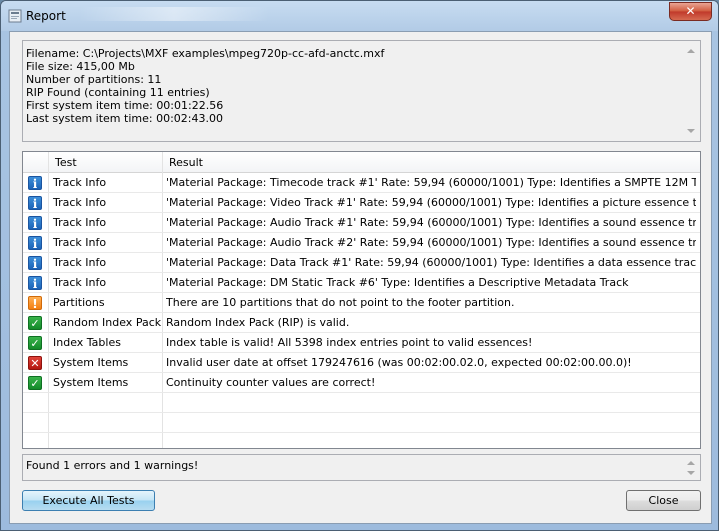 Image resolution: width=719 pixels, height=531 pixels. What do you see at coordinates (361, 162) in the screenshot?
I see `grid-header: Test Result` at bounding box center [361, 162].